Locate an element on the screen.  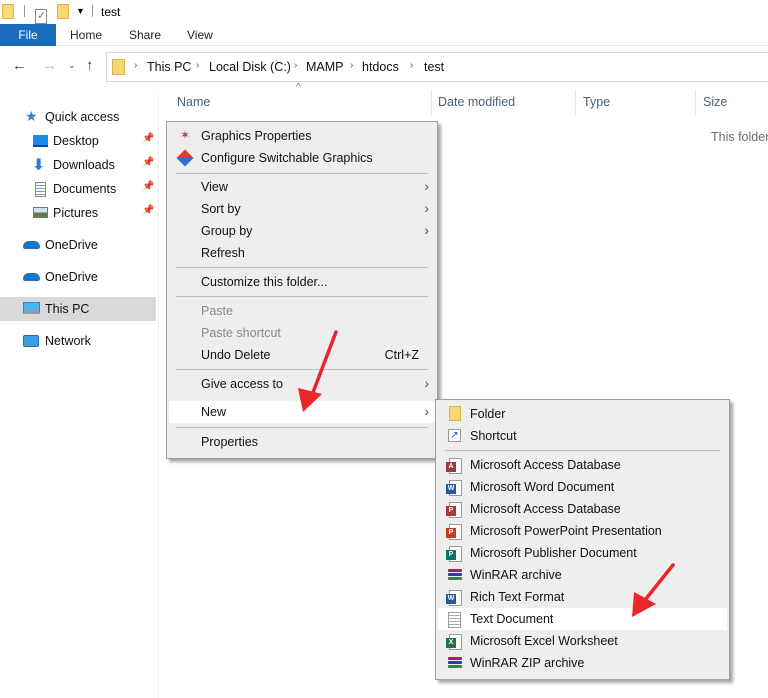
menu-item-new: New › is located at coordinates (302, 412).